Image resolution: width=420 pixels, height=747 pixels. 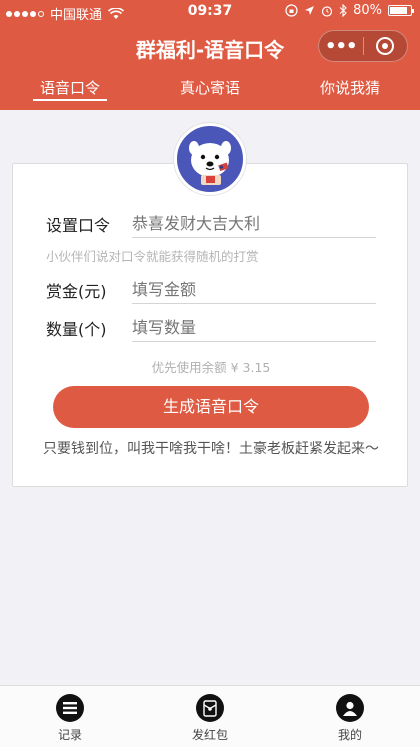 What do you see at coordinates (254, 328) in the screenshot?
I see `count-input` at bounding box center [254, 328].